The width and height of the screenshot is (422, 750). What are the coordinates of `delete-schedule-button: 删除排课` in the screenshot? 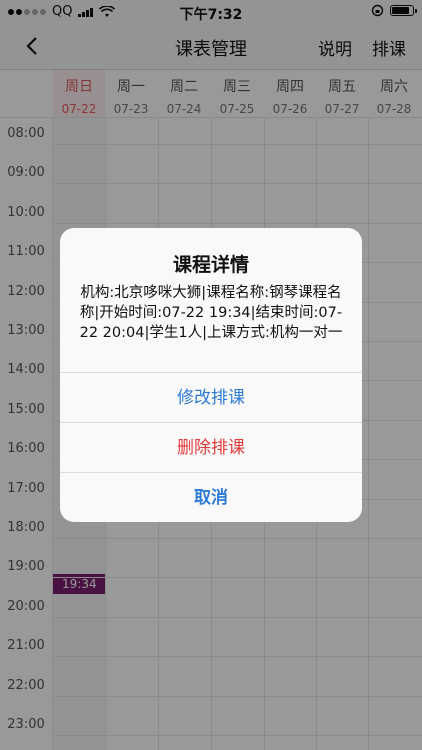 It's located at (211, 447).